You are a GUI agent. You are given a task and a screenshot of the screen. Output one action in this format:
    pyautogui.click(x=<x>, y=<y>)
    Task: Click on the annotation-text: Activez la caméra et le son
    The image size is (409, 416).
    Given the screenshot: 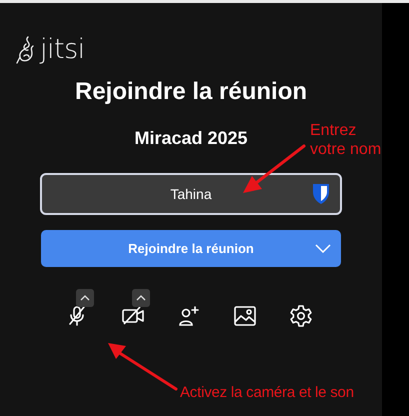 What is the action you would take?
    pyautogui.click(x=267, y=392)
    